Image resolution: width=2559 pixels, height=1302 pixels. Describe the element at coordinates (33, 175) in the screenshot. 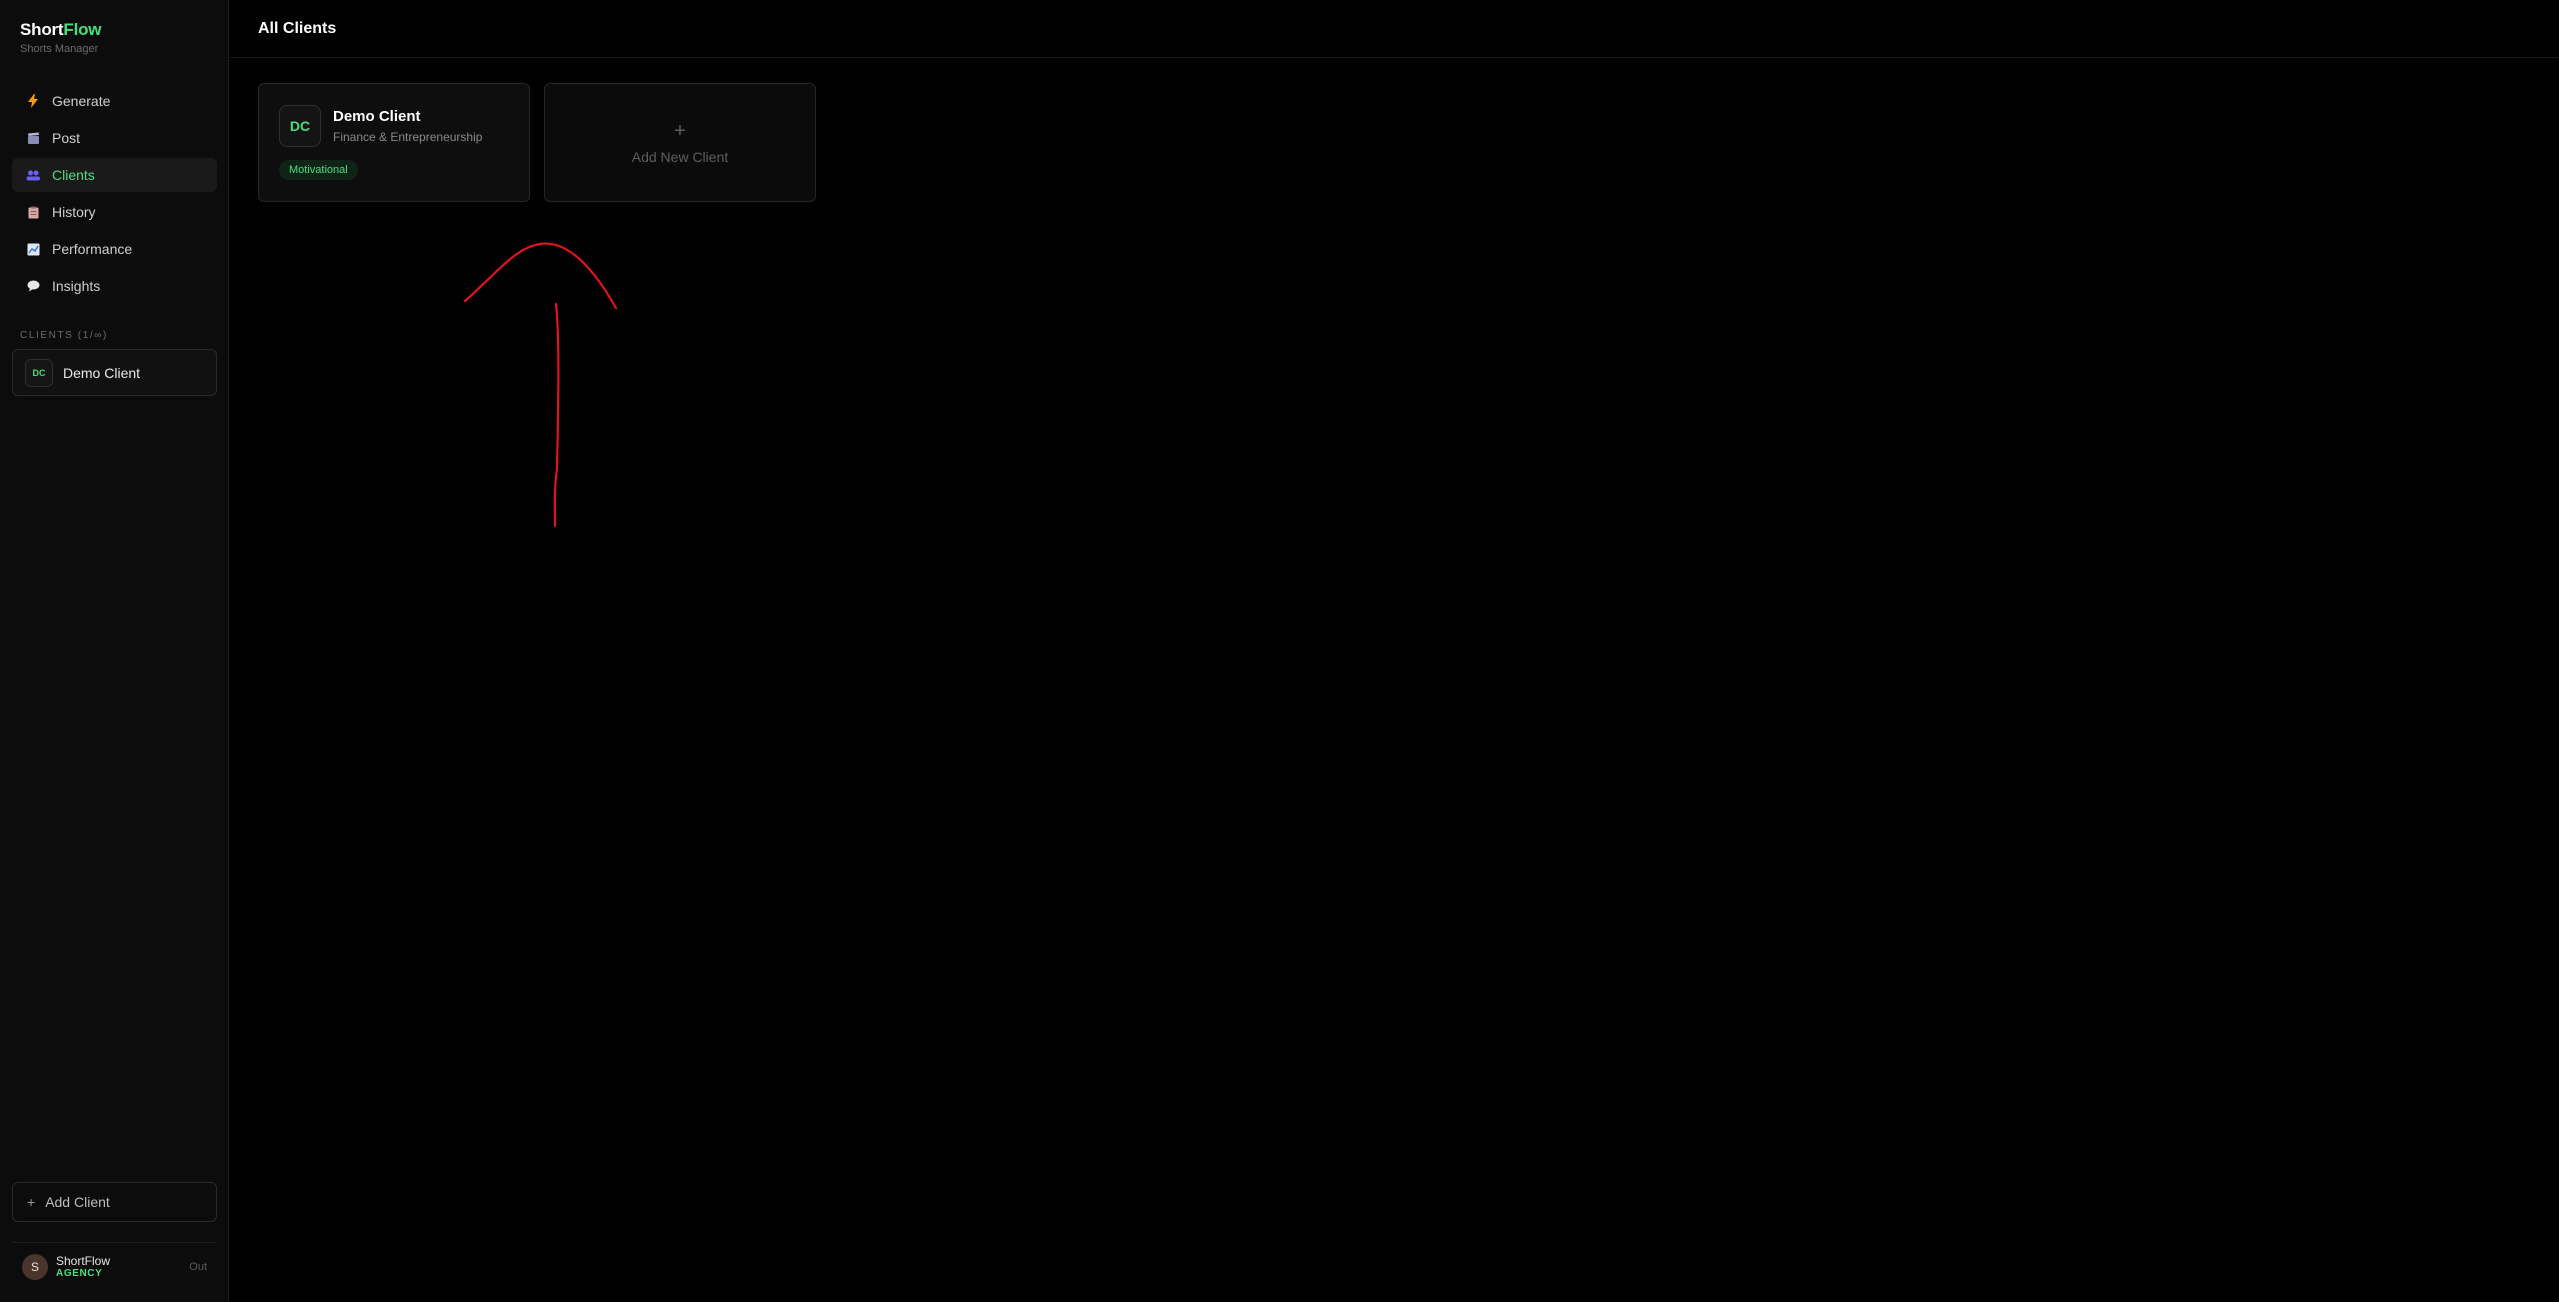

I see `users-icon` at that location.